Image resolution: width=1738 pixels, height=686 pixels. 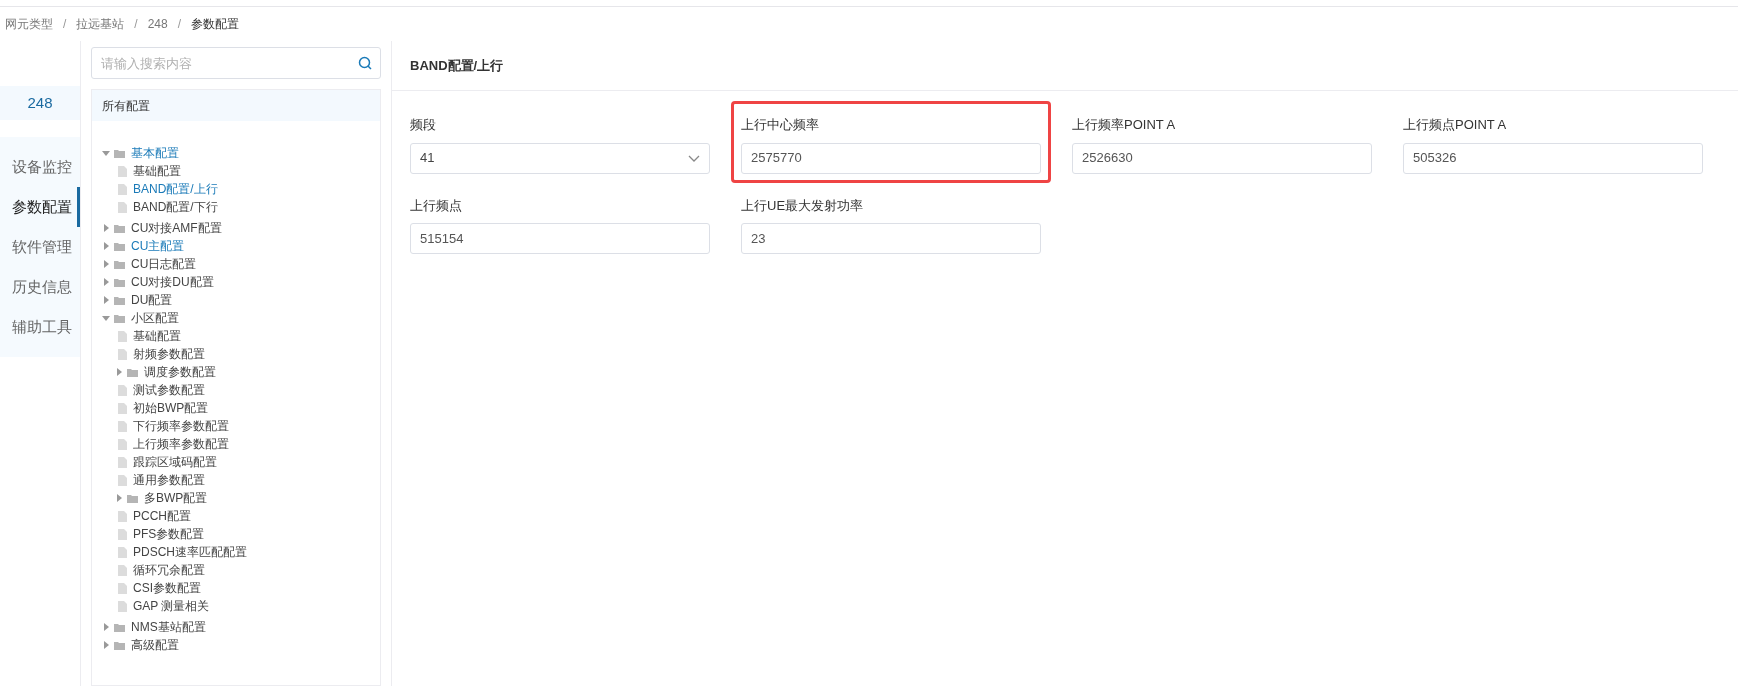 What do you see at coordinates (247, 498) in the screenshot?
I see `tree-item: 多BWP配置` at bounding box center [247, 498].